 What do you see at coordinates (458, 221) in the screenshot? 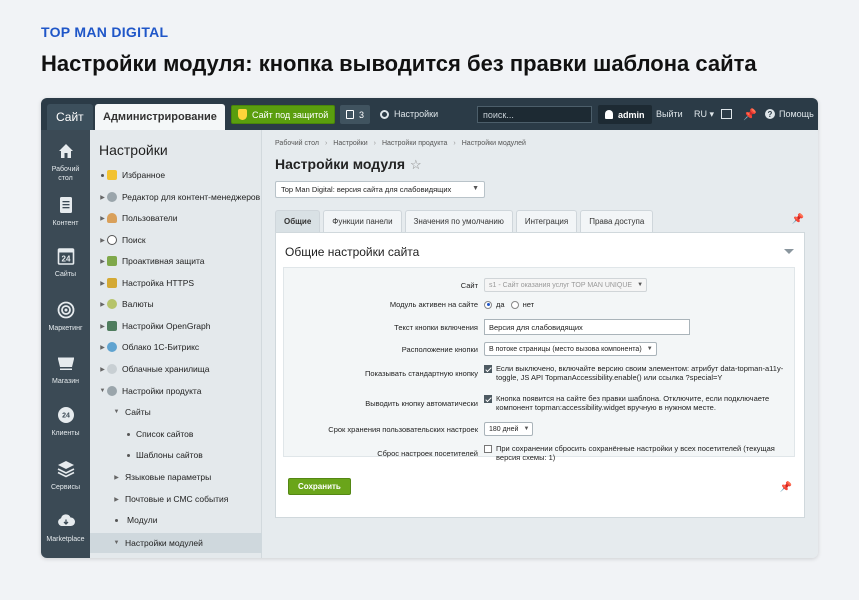
I see `tab-defaults: Значения по умолчанию` at bounding box center [458, 221].